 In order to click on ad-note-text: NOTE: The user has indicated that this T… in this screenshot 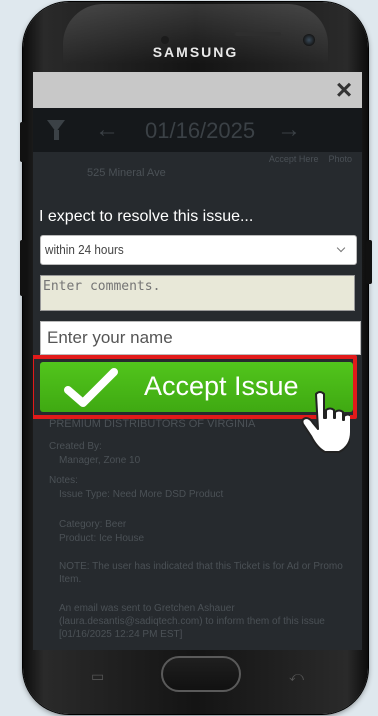, I will do `click(201, 573)`.